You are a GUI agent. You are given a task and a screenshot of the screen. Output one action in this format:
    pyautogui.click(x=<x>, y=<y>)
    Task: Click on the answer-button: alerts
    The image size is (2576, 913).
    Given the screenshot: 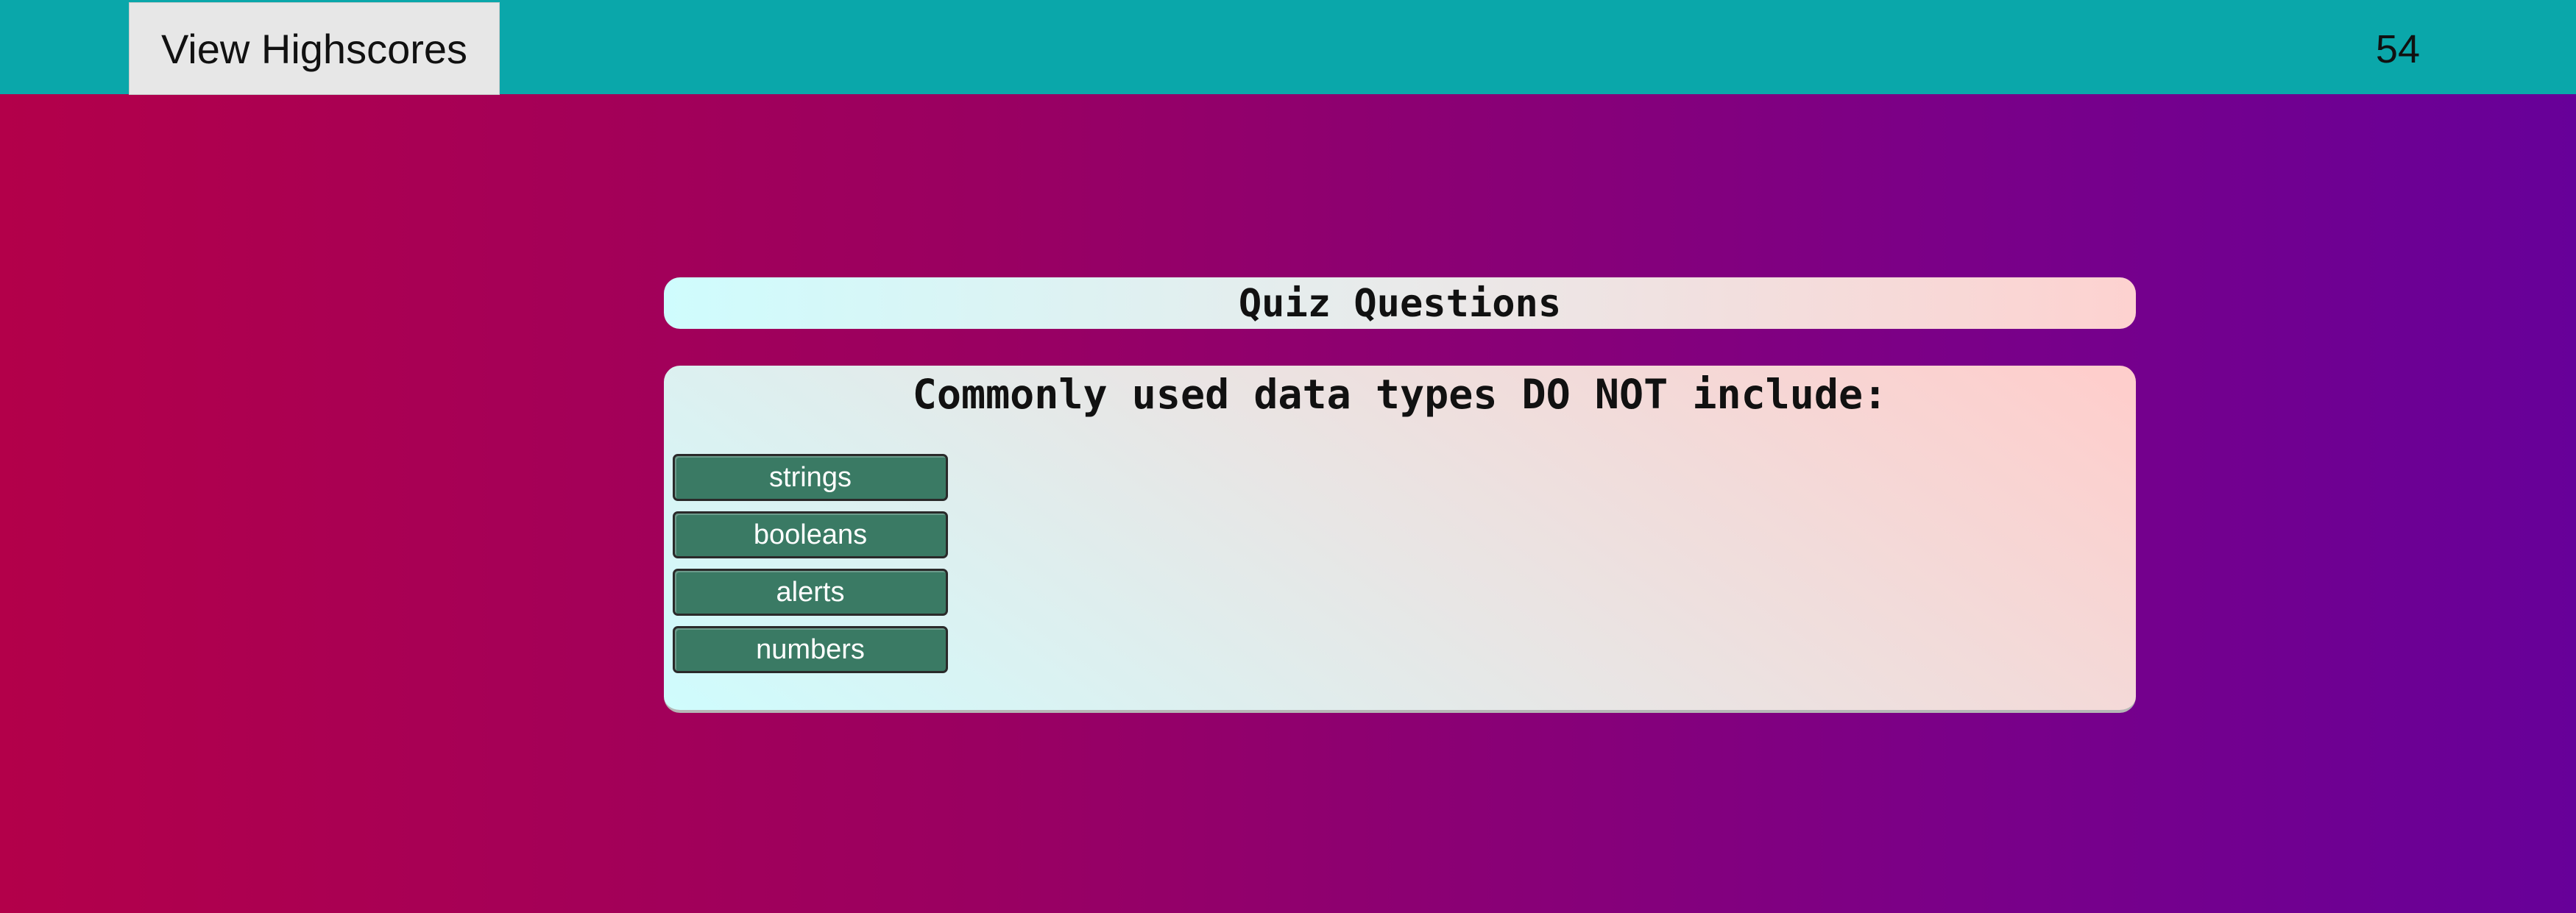 What is the action you would take?
    pyautogui.click(x=810, y=592)
    